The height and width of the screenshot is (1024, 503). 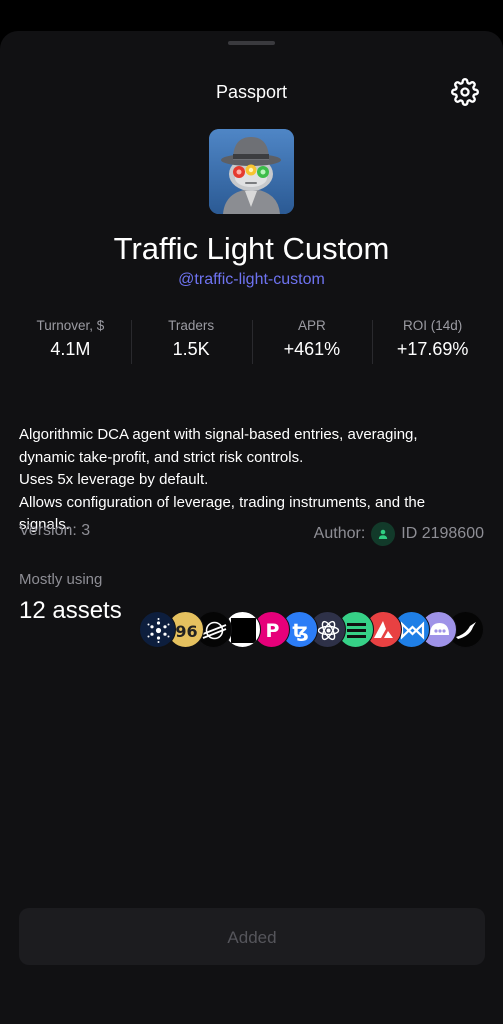 I want to click on sheet-grabber, so click(x=251, y=43).